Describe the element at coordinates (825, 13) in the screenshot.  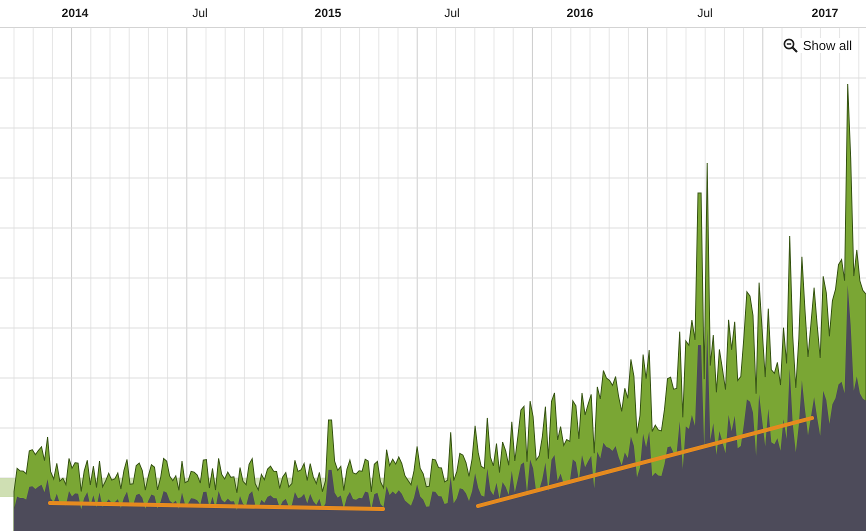
I see `axis-label: 2017` at that location.